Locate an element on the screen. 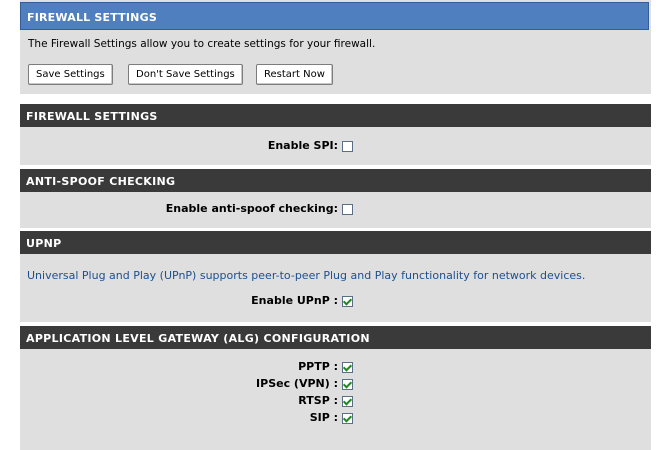  alg-rtsp-checkbox is located at coordinates (347, 401).